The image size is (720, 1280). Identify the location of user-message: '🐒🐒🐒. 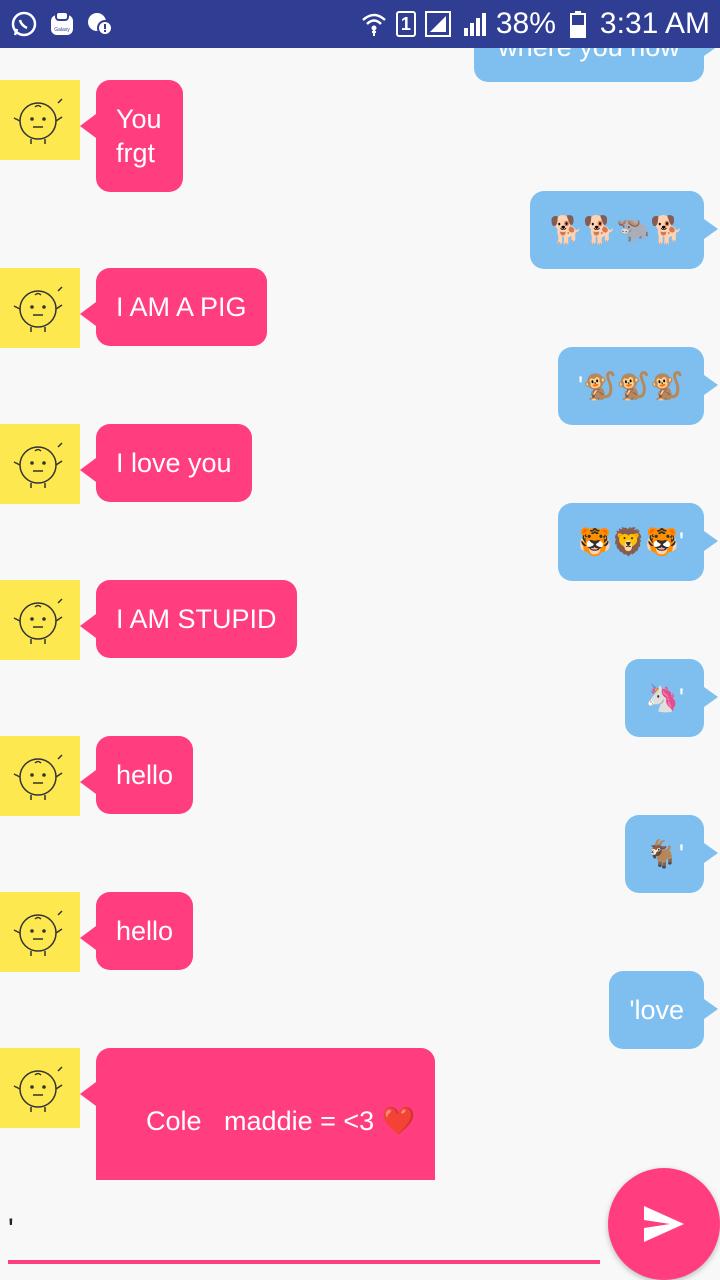
(638, 386).